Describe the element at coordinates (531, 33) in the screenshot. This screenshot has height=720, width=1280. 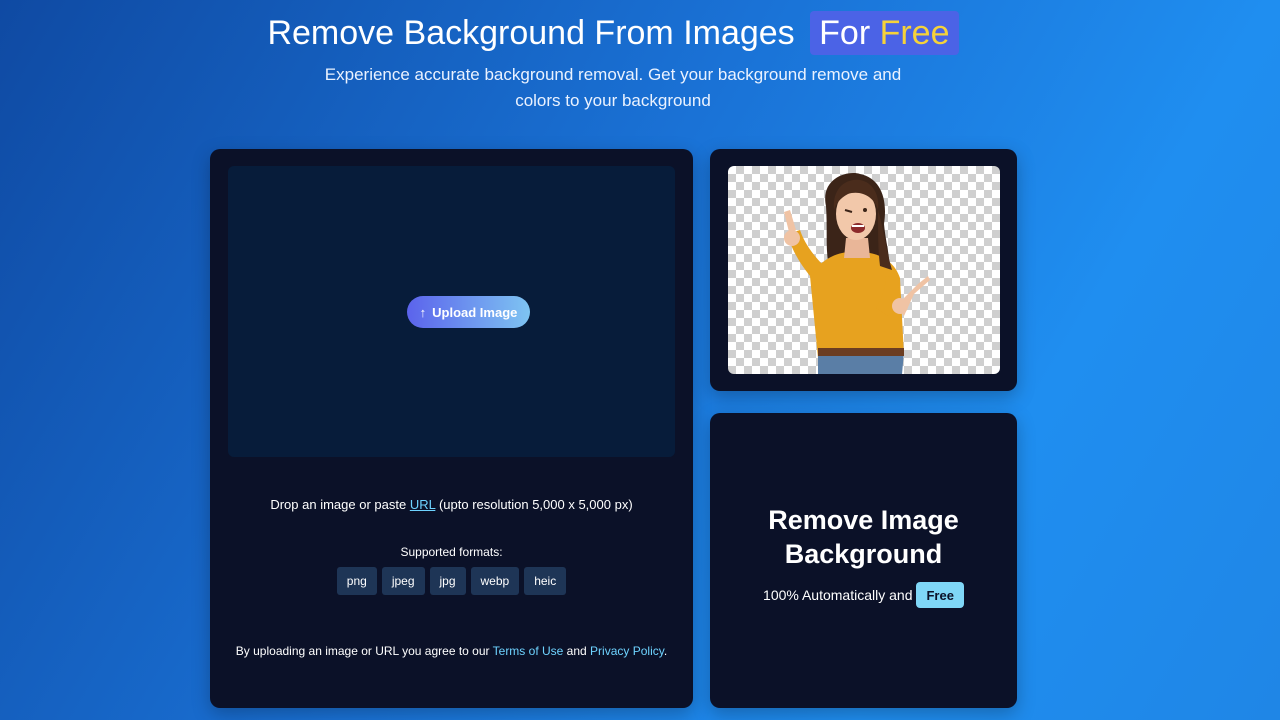
I see `hero-title-main: Remove Background From Images` at that location.